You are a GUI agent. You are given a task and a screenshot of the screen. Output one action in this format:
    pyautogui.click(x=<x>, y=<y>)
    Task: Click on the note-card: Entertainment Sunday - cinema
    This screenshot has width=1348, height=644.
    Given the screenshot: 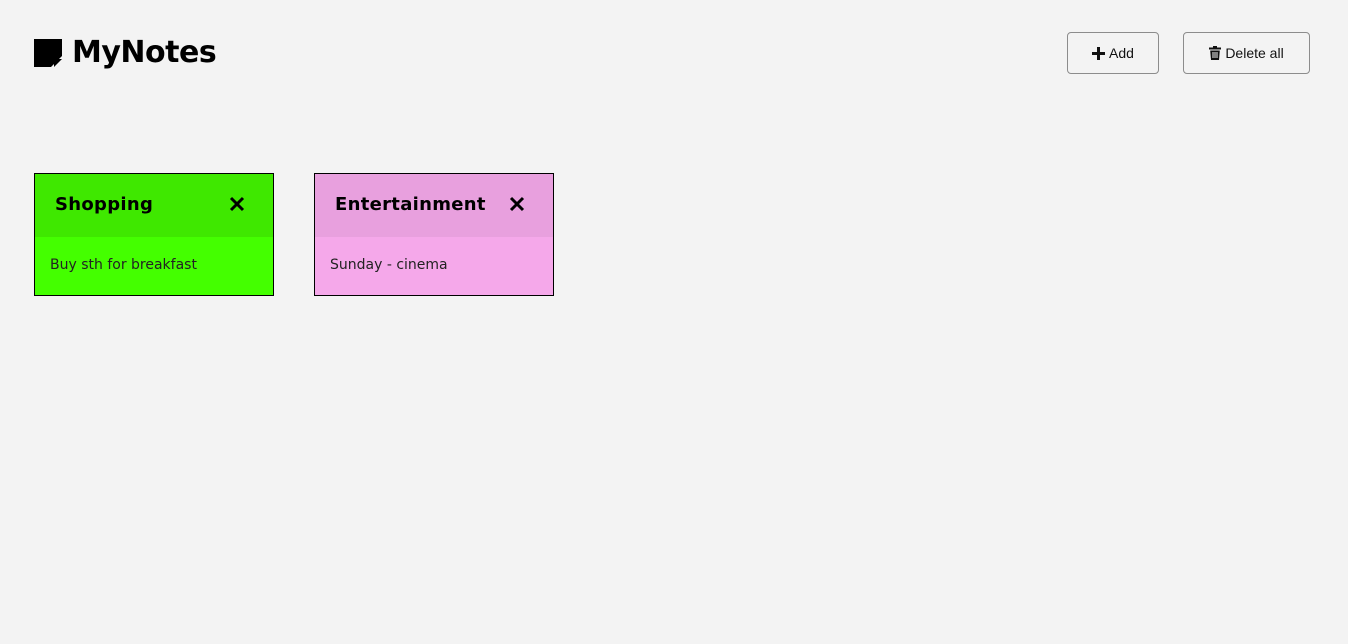 What is the action you would take?
    pyautogui.click(x=434, y=234)
    